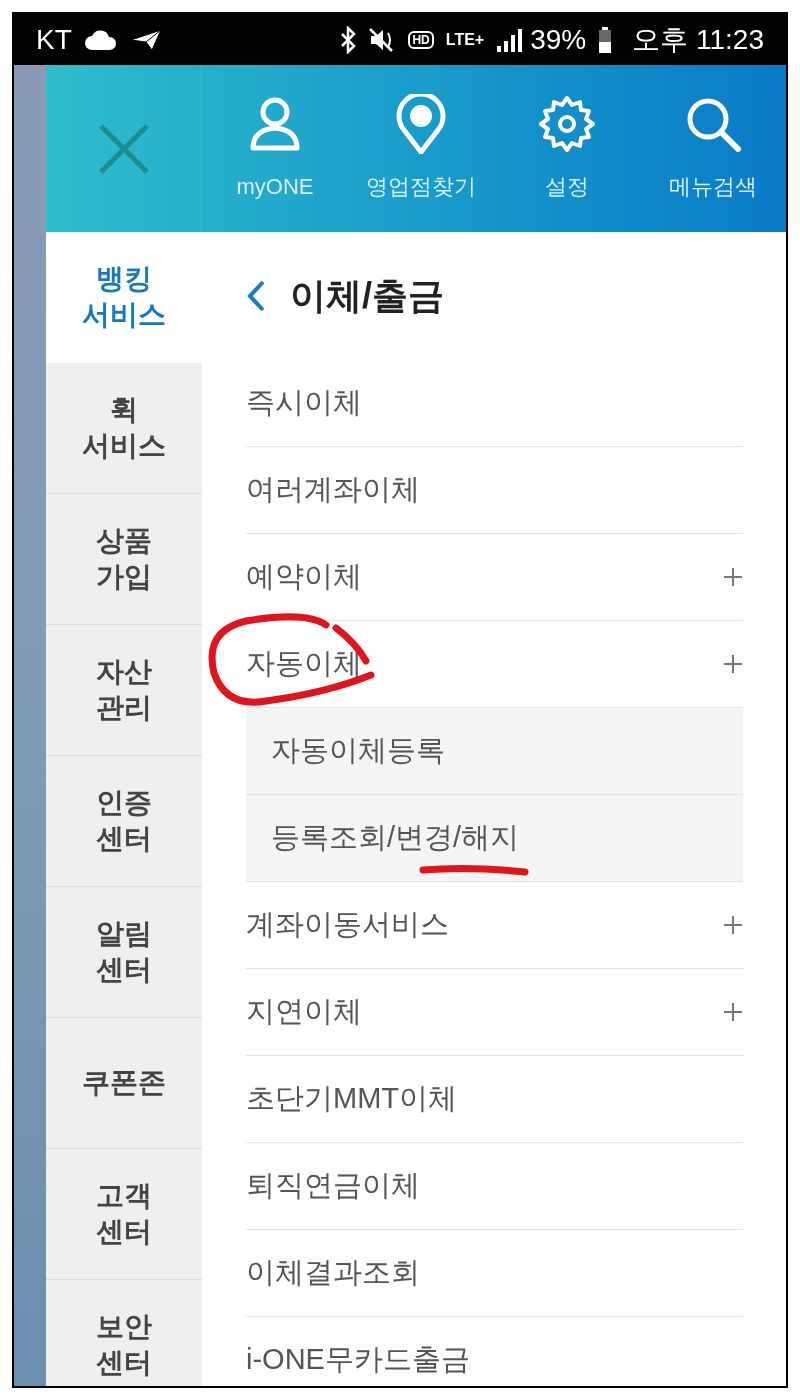  What do you see at coordinates (494, 1099) in the screenshot?
I see `menu-item: 초단기MMT이체` at bounding box center [494, 1099].